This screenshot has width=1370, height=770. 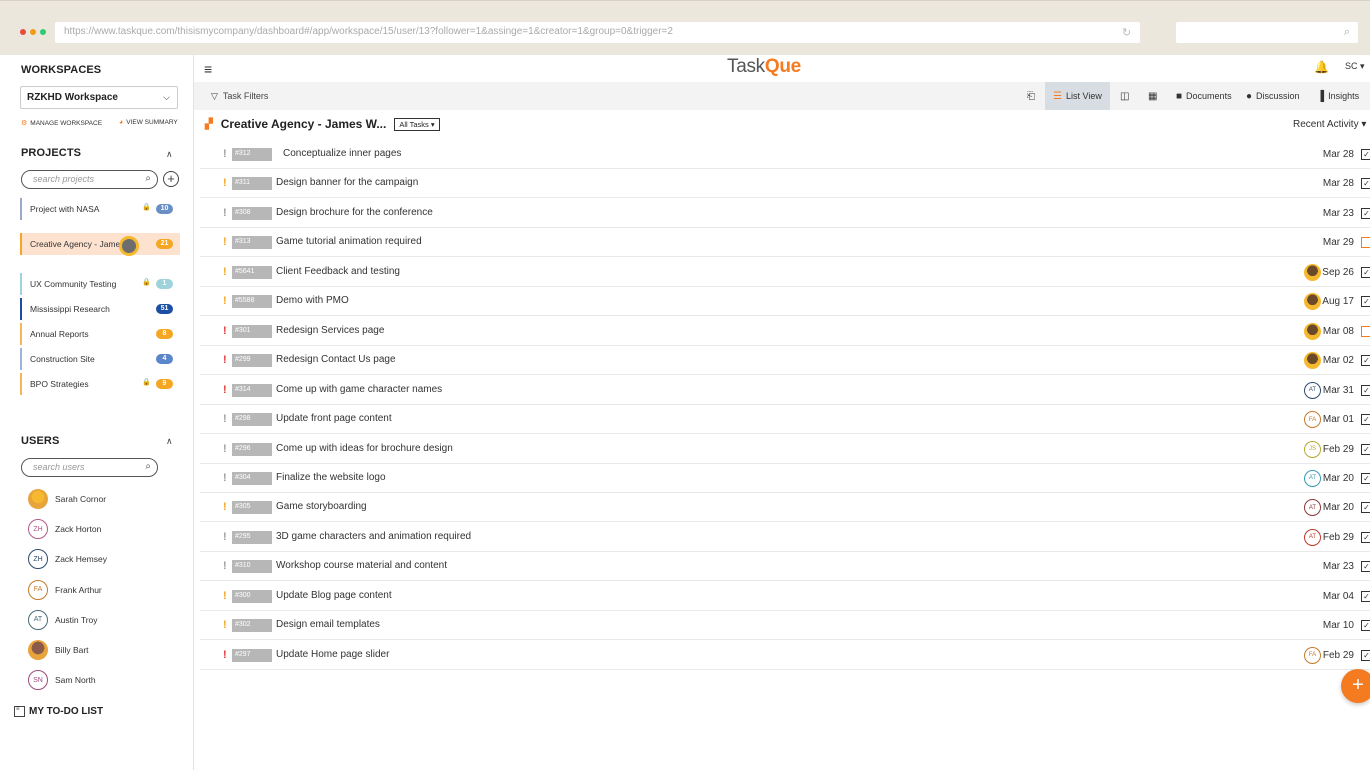 I want to click on clipboard-button: ⎗, so click(x=1031, y=96).